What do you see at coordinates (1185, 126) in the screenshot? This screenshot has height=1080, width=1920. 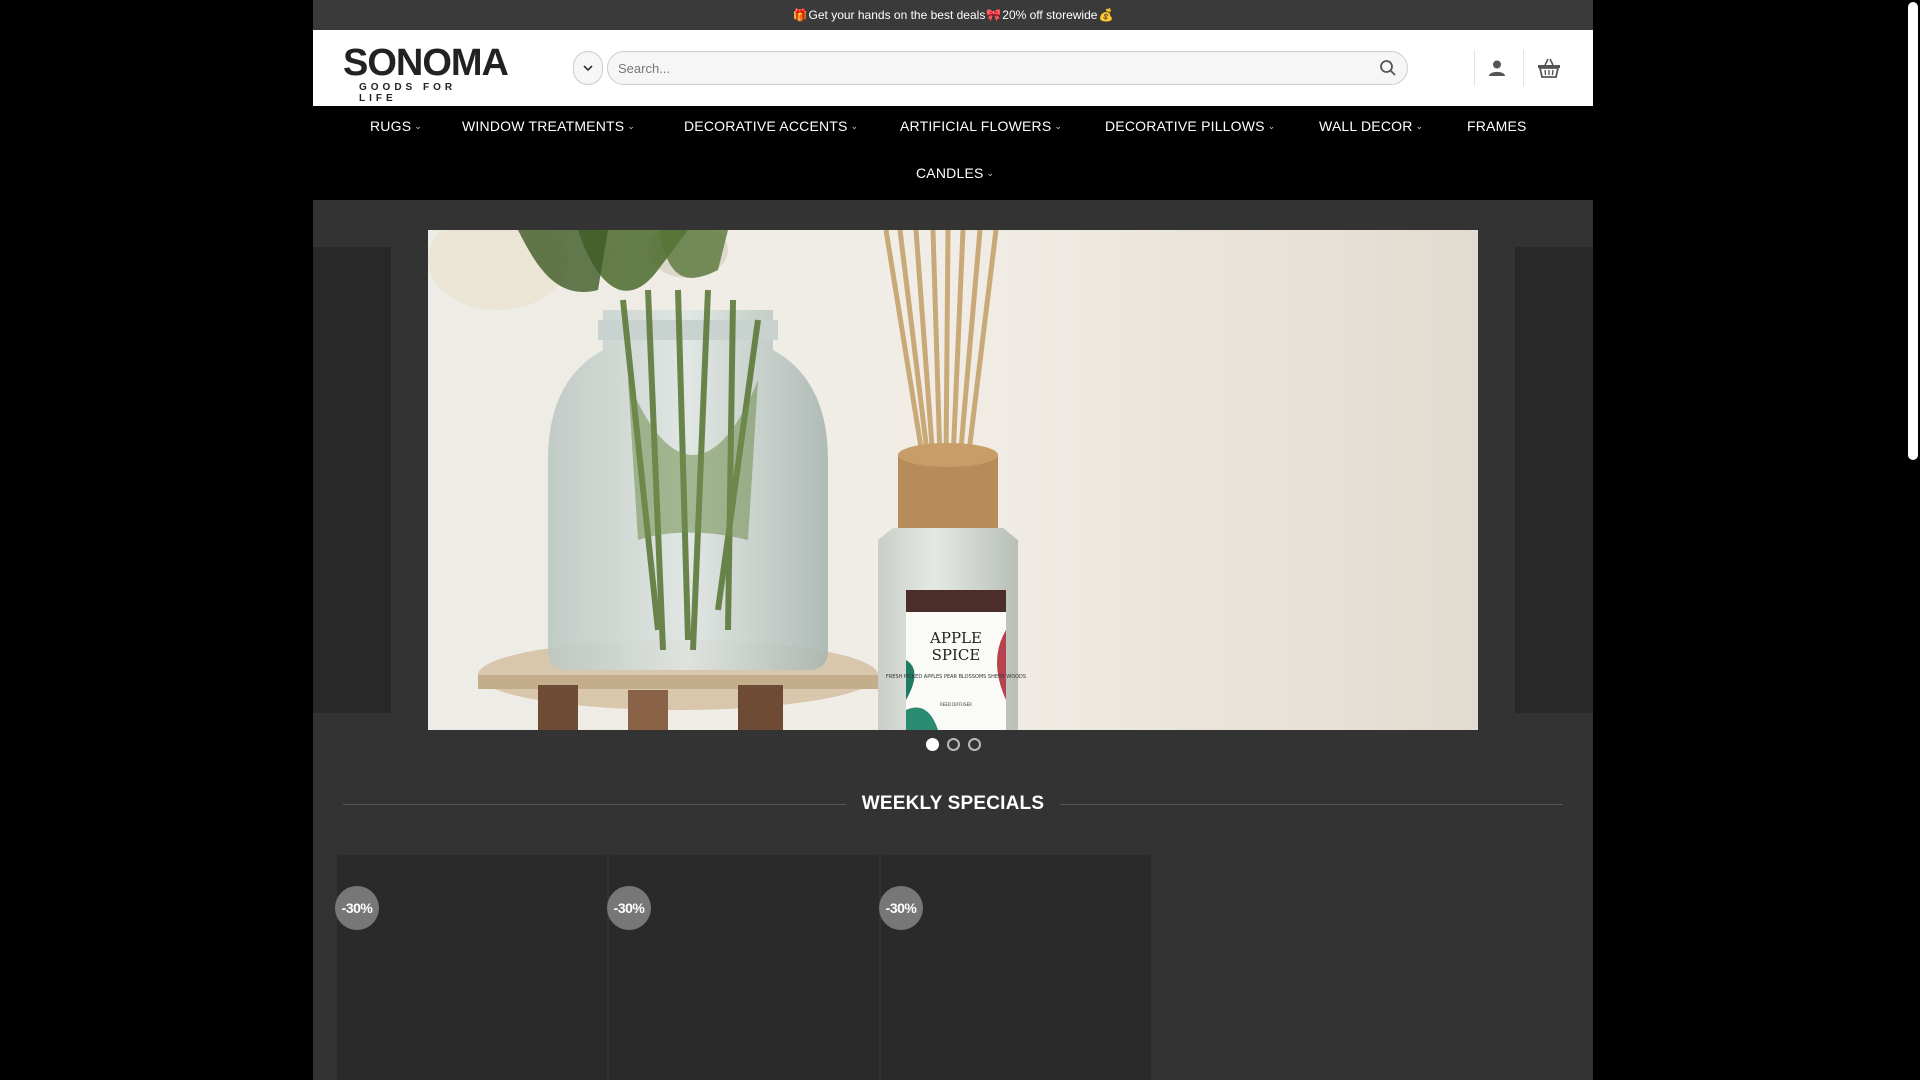 I see `nav-item-label: DECORATIVE PILLOWS` at bounding box center [1185, 126].